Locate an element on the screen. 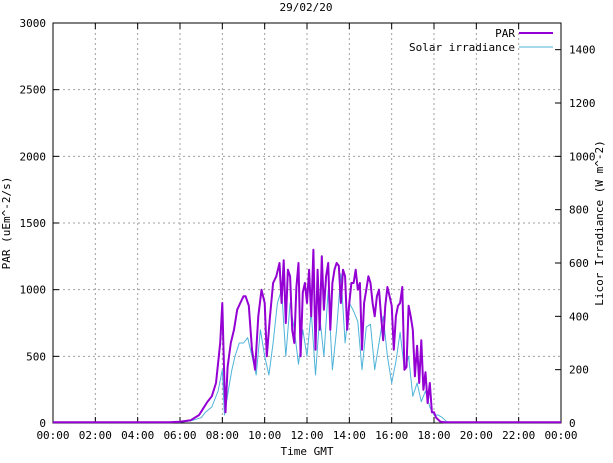 Image resolution: width=613 pixels, height=463 pixels. x-tick-label: 02:00 is located at coordinates (95, 435).